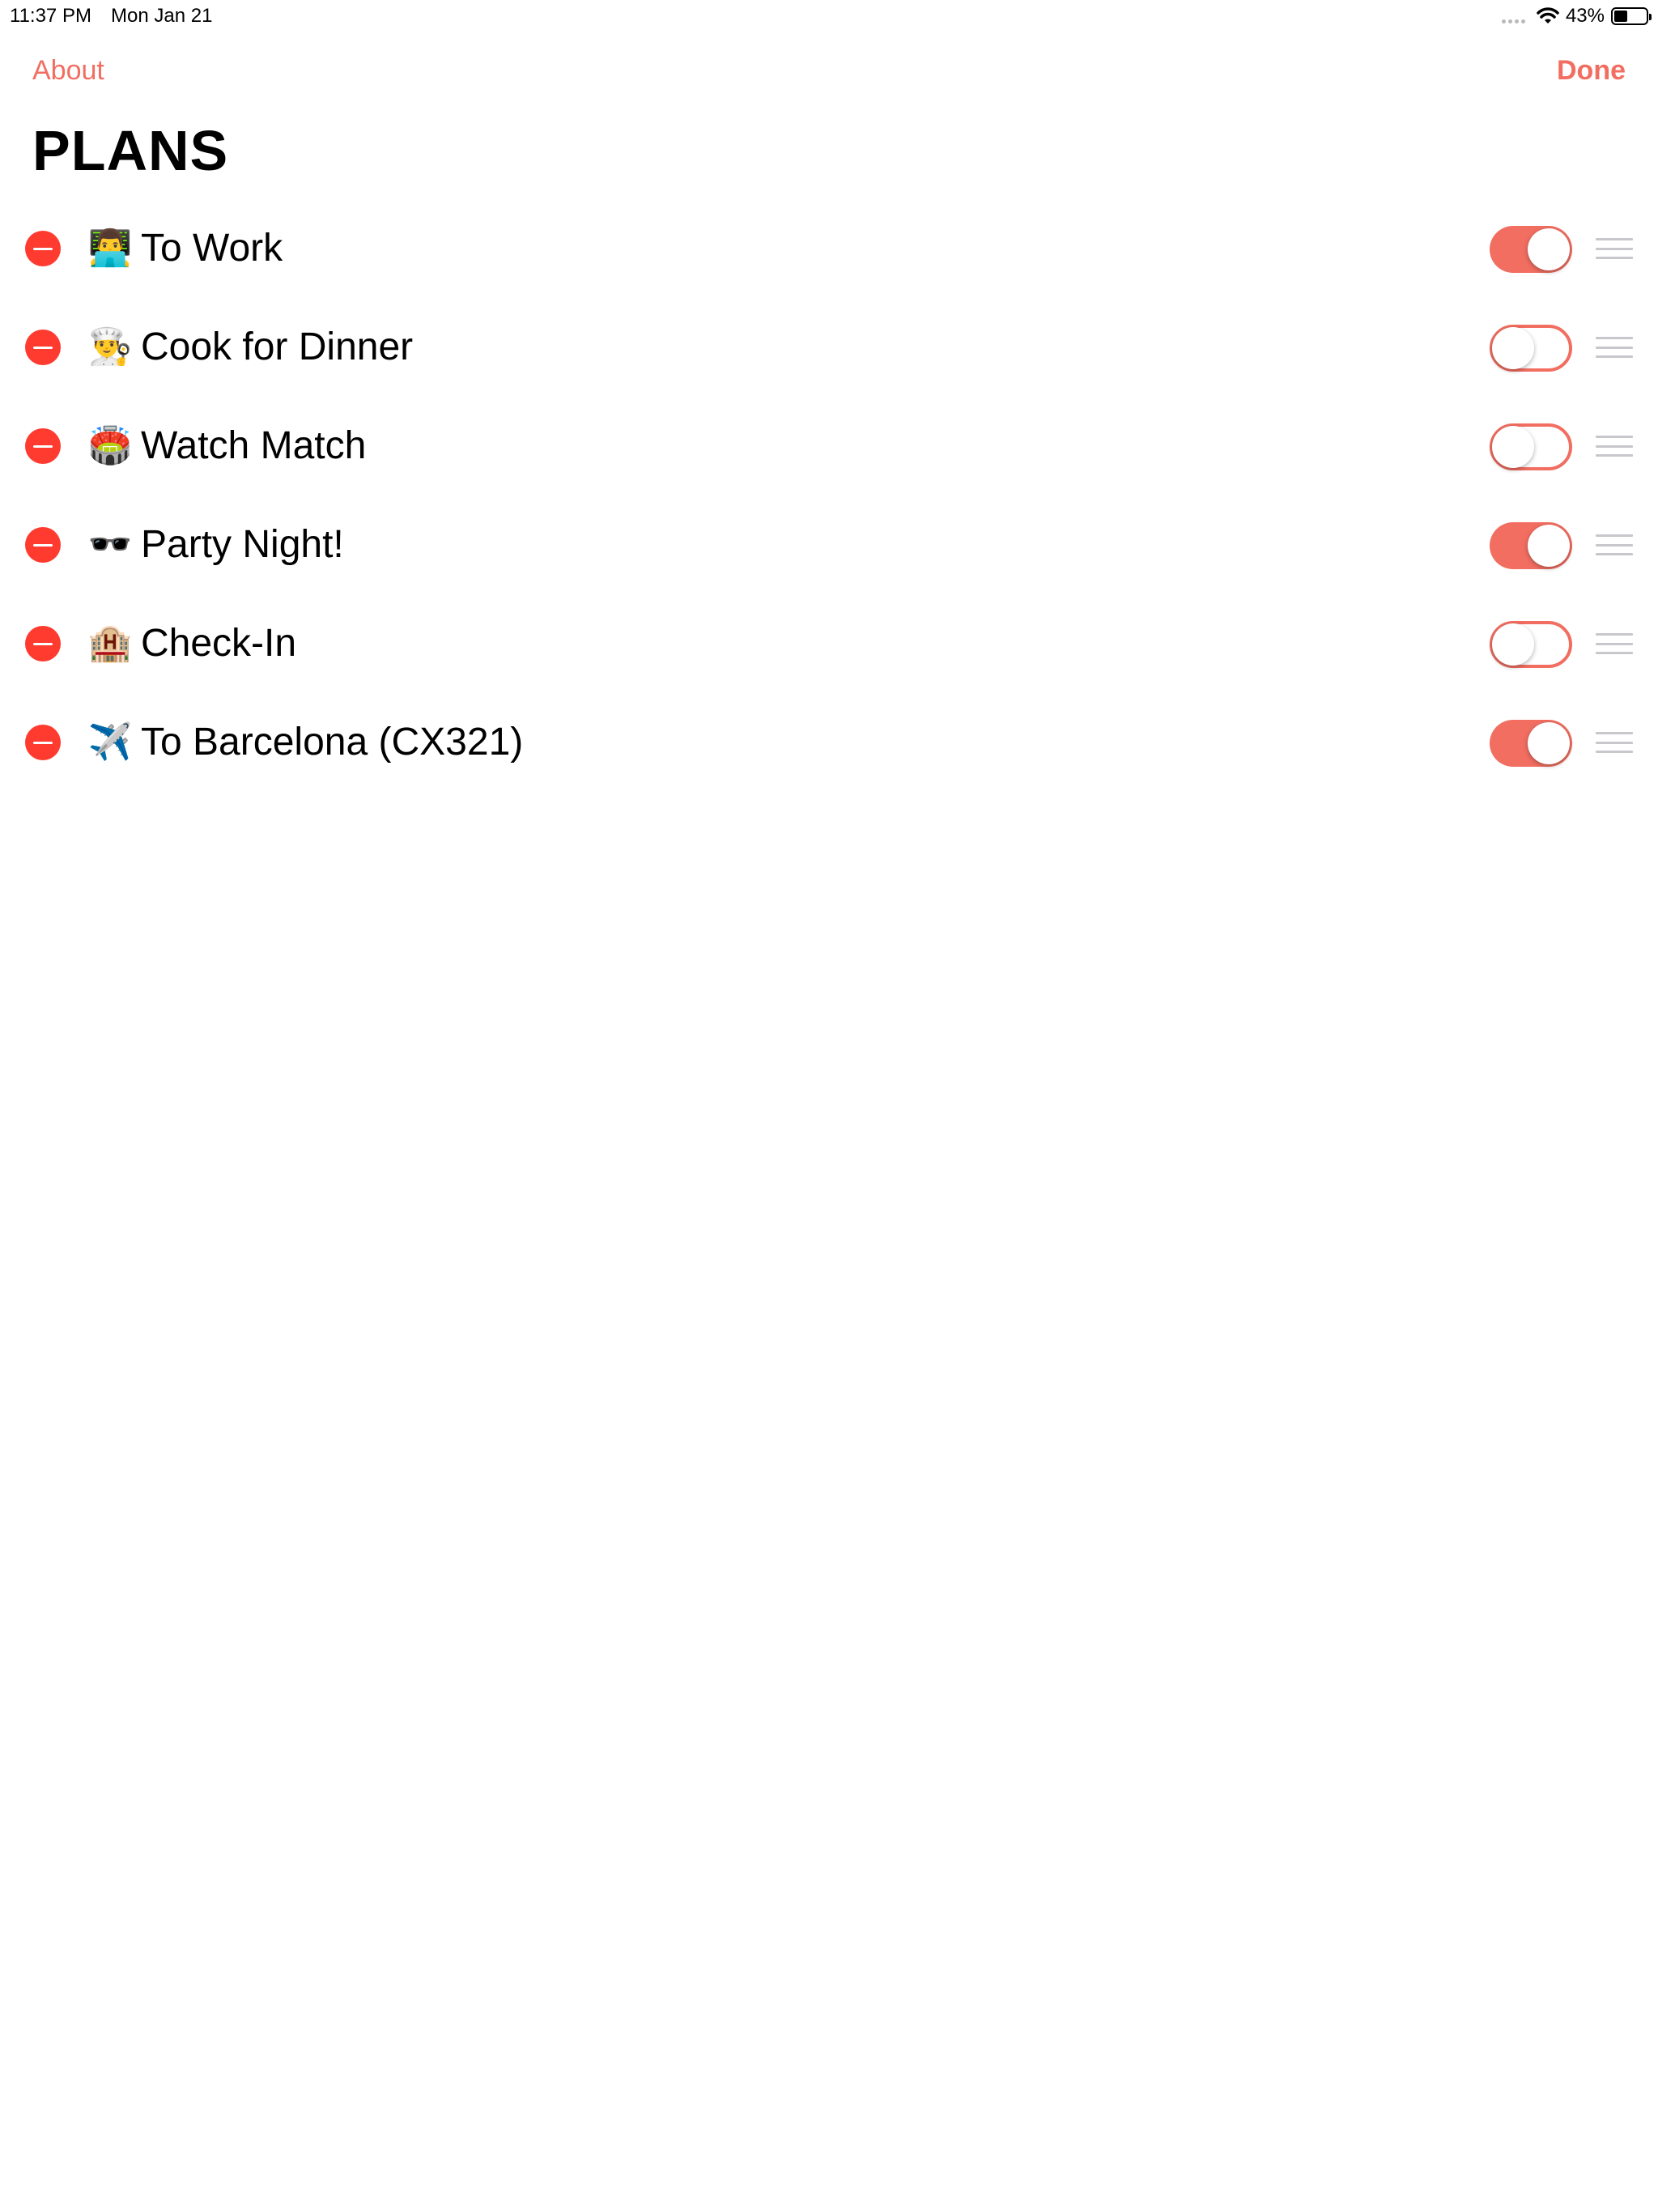 The image size is (1658, 2212). What do you see at coordinates (1631, 16) in the screenshot?
I see `battery-icon` at bounding box center [1631, 16].